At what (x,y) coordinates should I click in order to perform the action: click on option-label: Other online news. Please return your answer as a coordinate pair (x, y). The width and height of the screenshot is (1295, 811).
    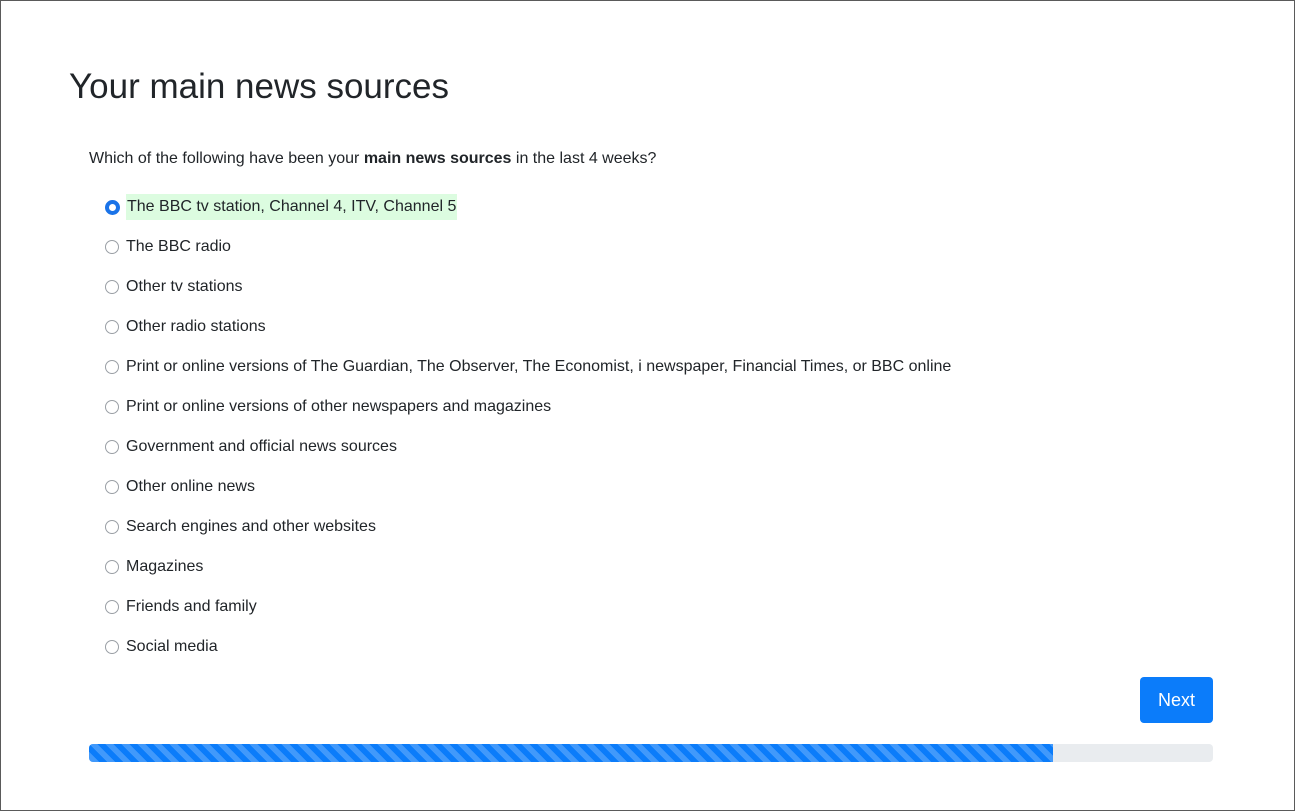
    Looking at the image, I should click on (190, 486).